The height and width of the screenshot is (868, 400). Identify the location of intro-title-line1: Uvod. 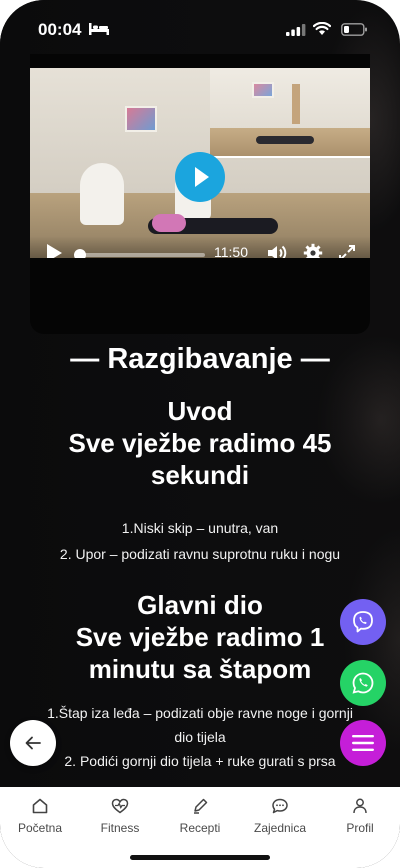
(200, 411).